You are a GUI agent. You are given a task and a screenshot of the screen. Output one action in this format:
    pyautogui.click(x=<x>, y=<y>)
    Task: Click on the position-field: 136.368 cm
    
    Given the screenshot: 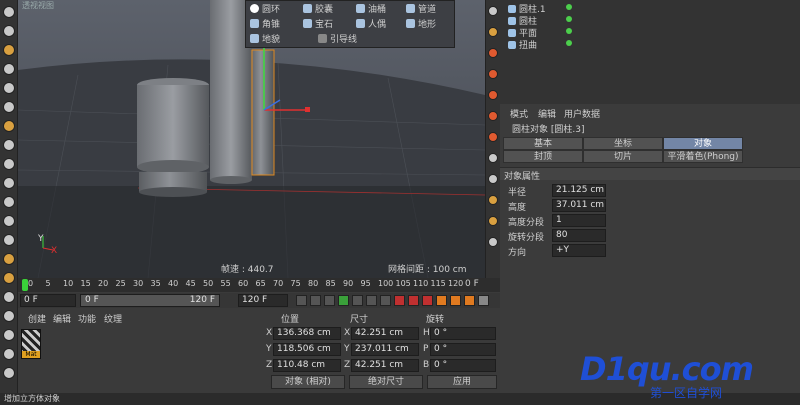 What is the action you would take?
    pyautogui.click(x=307, y=333)
    